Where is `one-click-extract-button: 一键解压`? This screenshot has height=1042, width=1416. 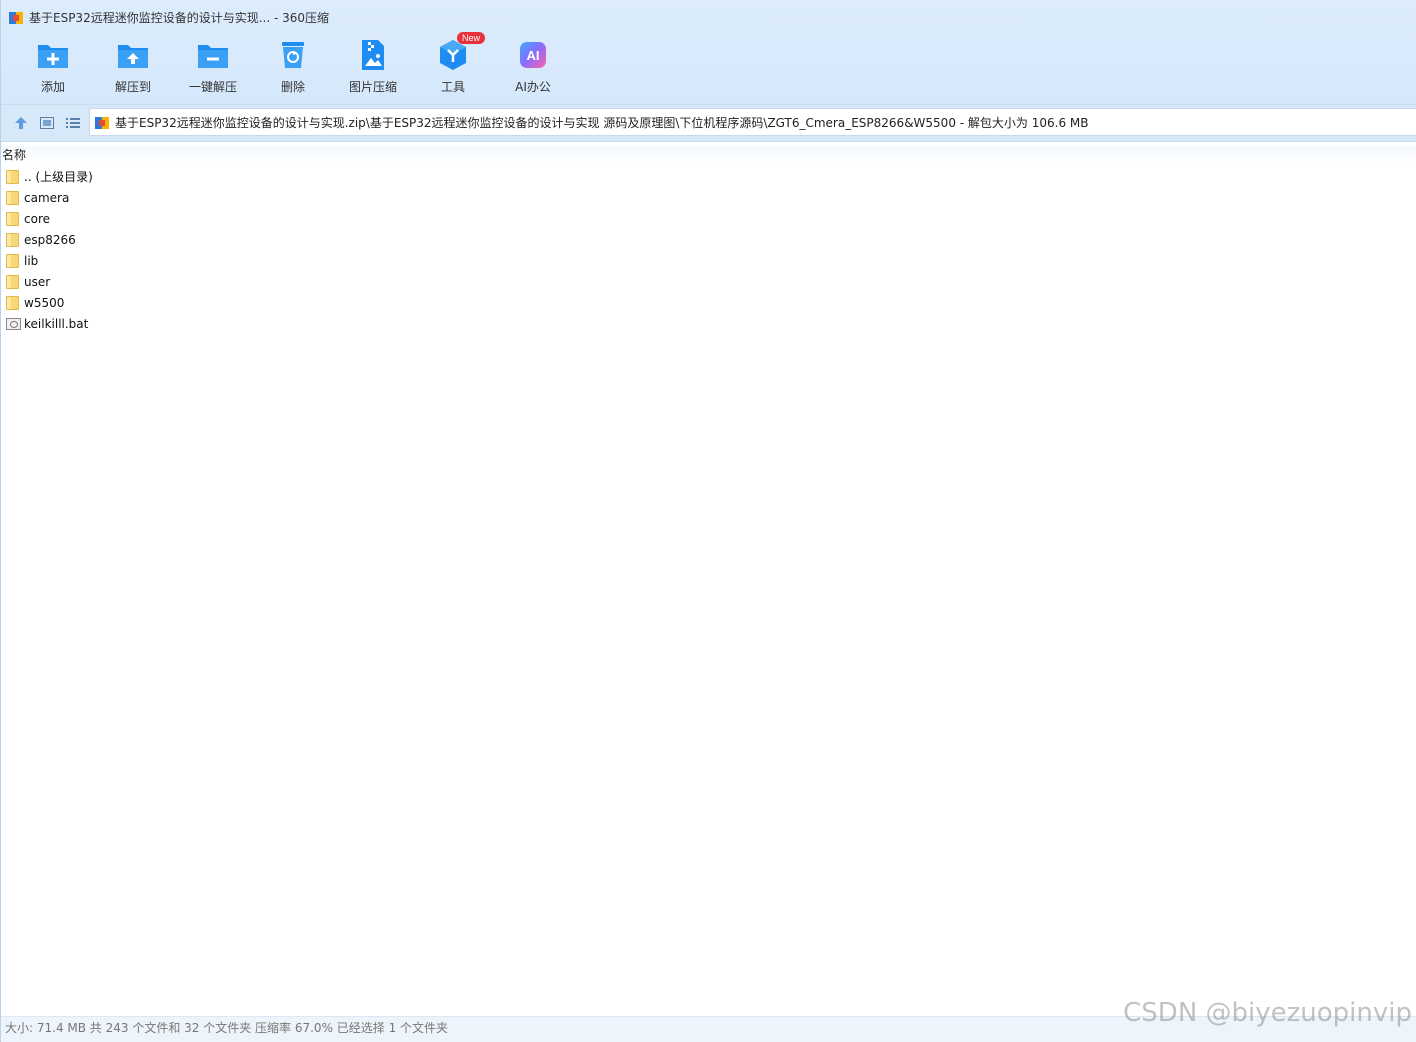
one-click-extract-button: 一键解压 is located at coordinates (213, 66).